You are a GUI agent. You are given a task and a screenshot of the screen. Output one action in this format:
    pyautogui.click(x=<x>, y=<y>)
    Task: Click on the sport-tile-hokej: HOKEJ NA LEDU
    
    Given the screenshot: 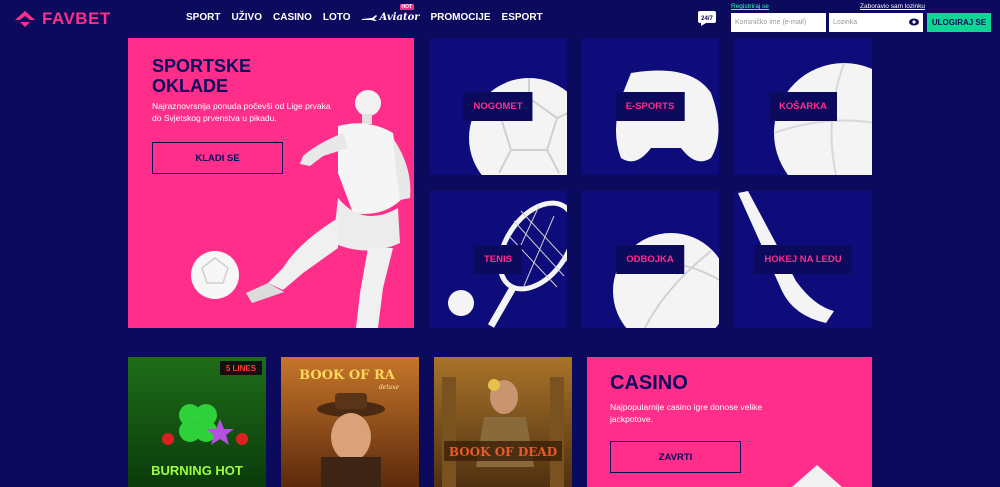 What is the action you would take?
    pyautogui.click(x=803, y=259)
    